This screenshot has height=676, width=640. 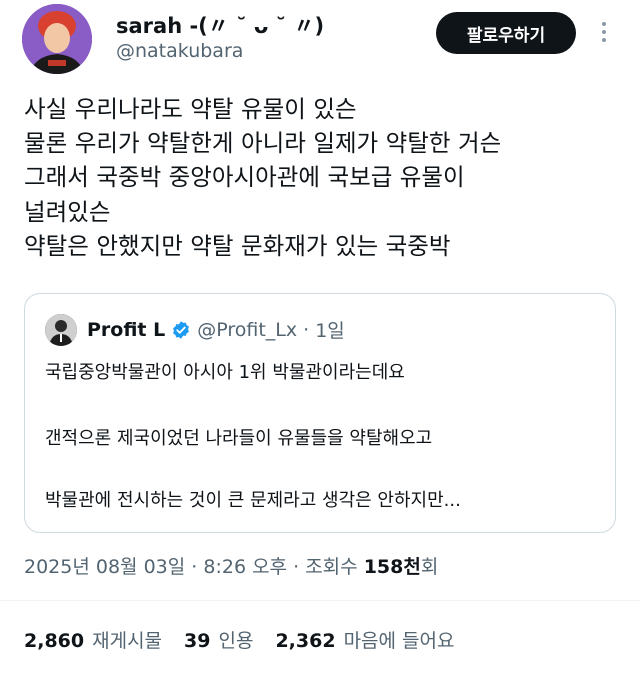 What do you see at coordinates (104, 567) in the screenshot?
I see `tweet-date: 2025년 08월 03일` at bounding box center [104, 567].